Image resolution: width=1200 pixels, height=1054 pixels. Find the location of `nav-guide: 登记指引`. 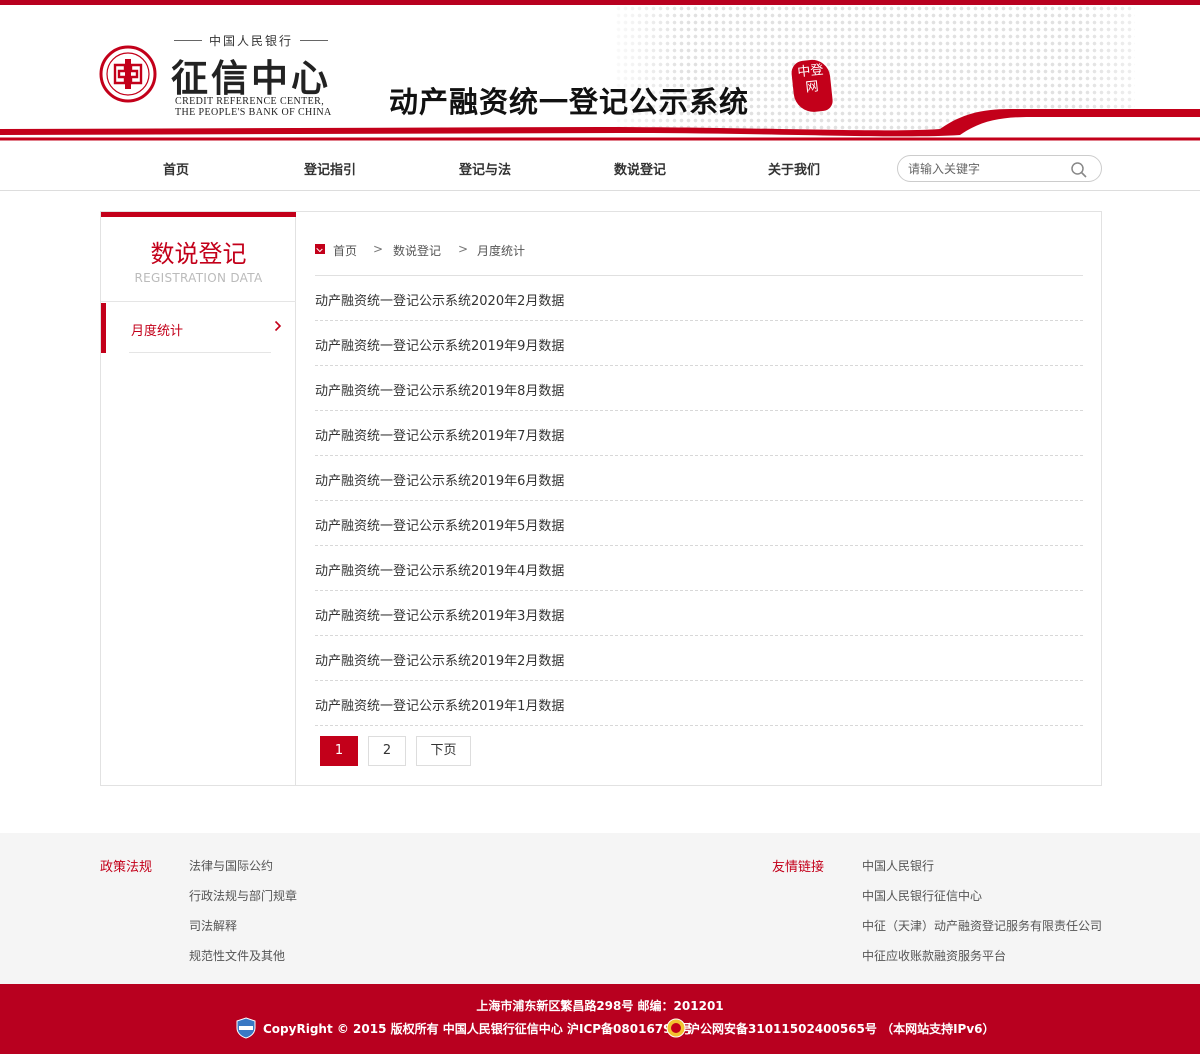

nav-guide: 登记指引 is located at coordinates (330, 168).